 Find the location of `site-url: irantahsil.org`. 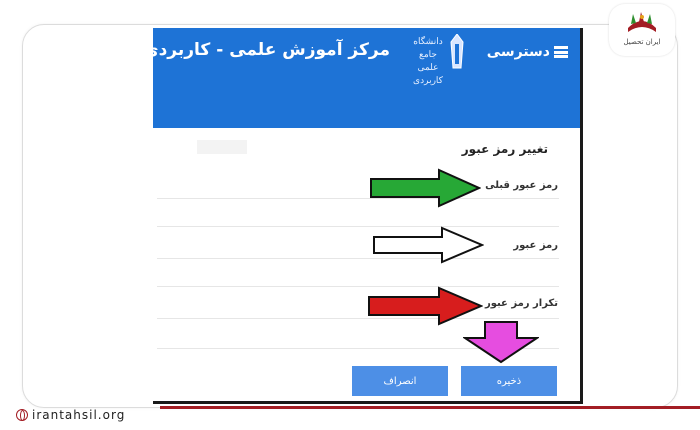

site-url: irantahsil.org is located at coordinates (70, 415).